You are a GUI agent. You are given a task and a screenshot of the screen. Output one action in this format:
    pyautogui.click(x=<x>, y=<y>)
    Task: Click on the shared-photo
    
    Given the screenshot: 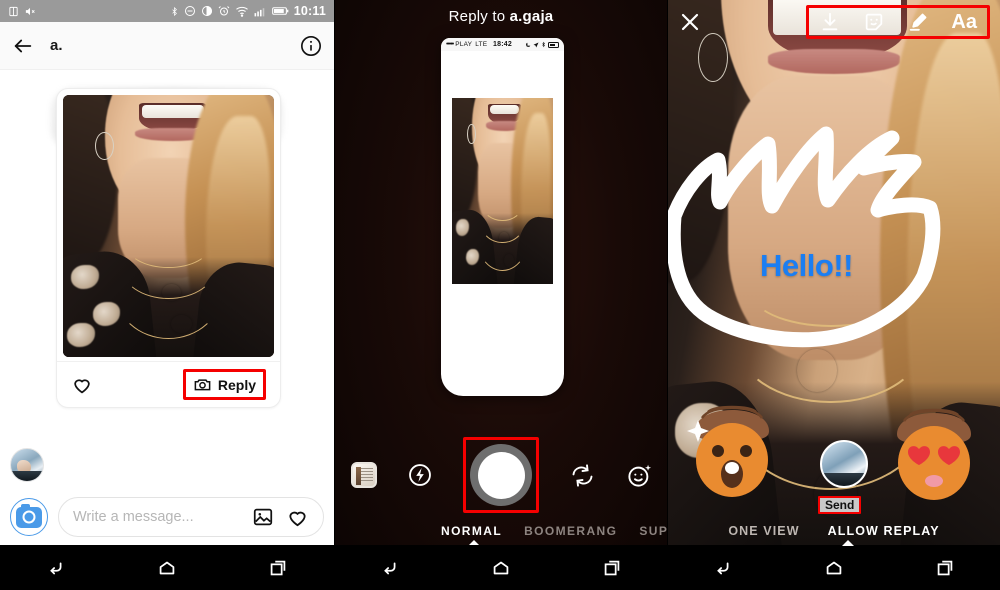 What is the action you would take?
    pyautogui.click(x=168, y=226)
    